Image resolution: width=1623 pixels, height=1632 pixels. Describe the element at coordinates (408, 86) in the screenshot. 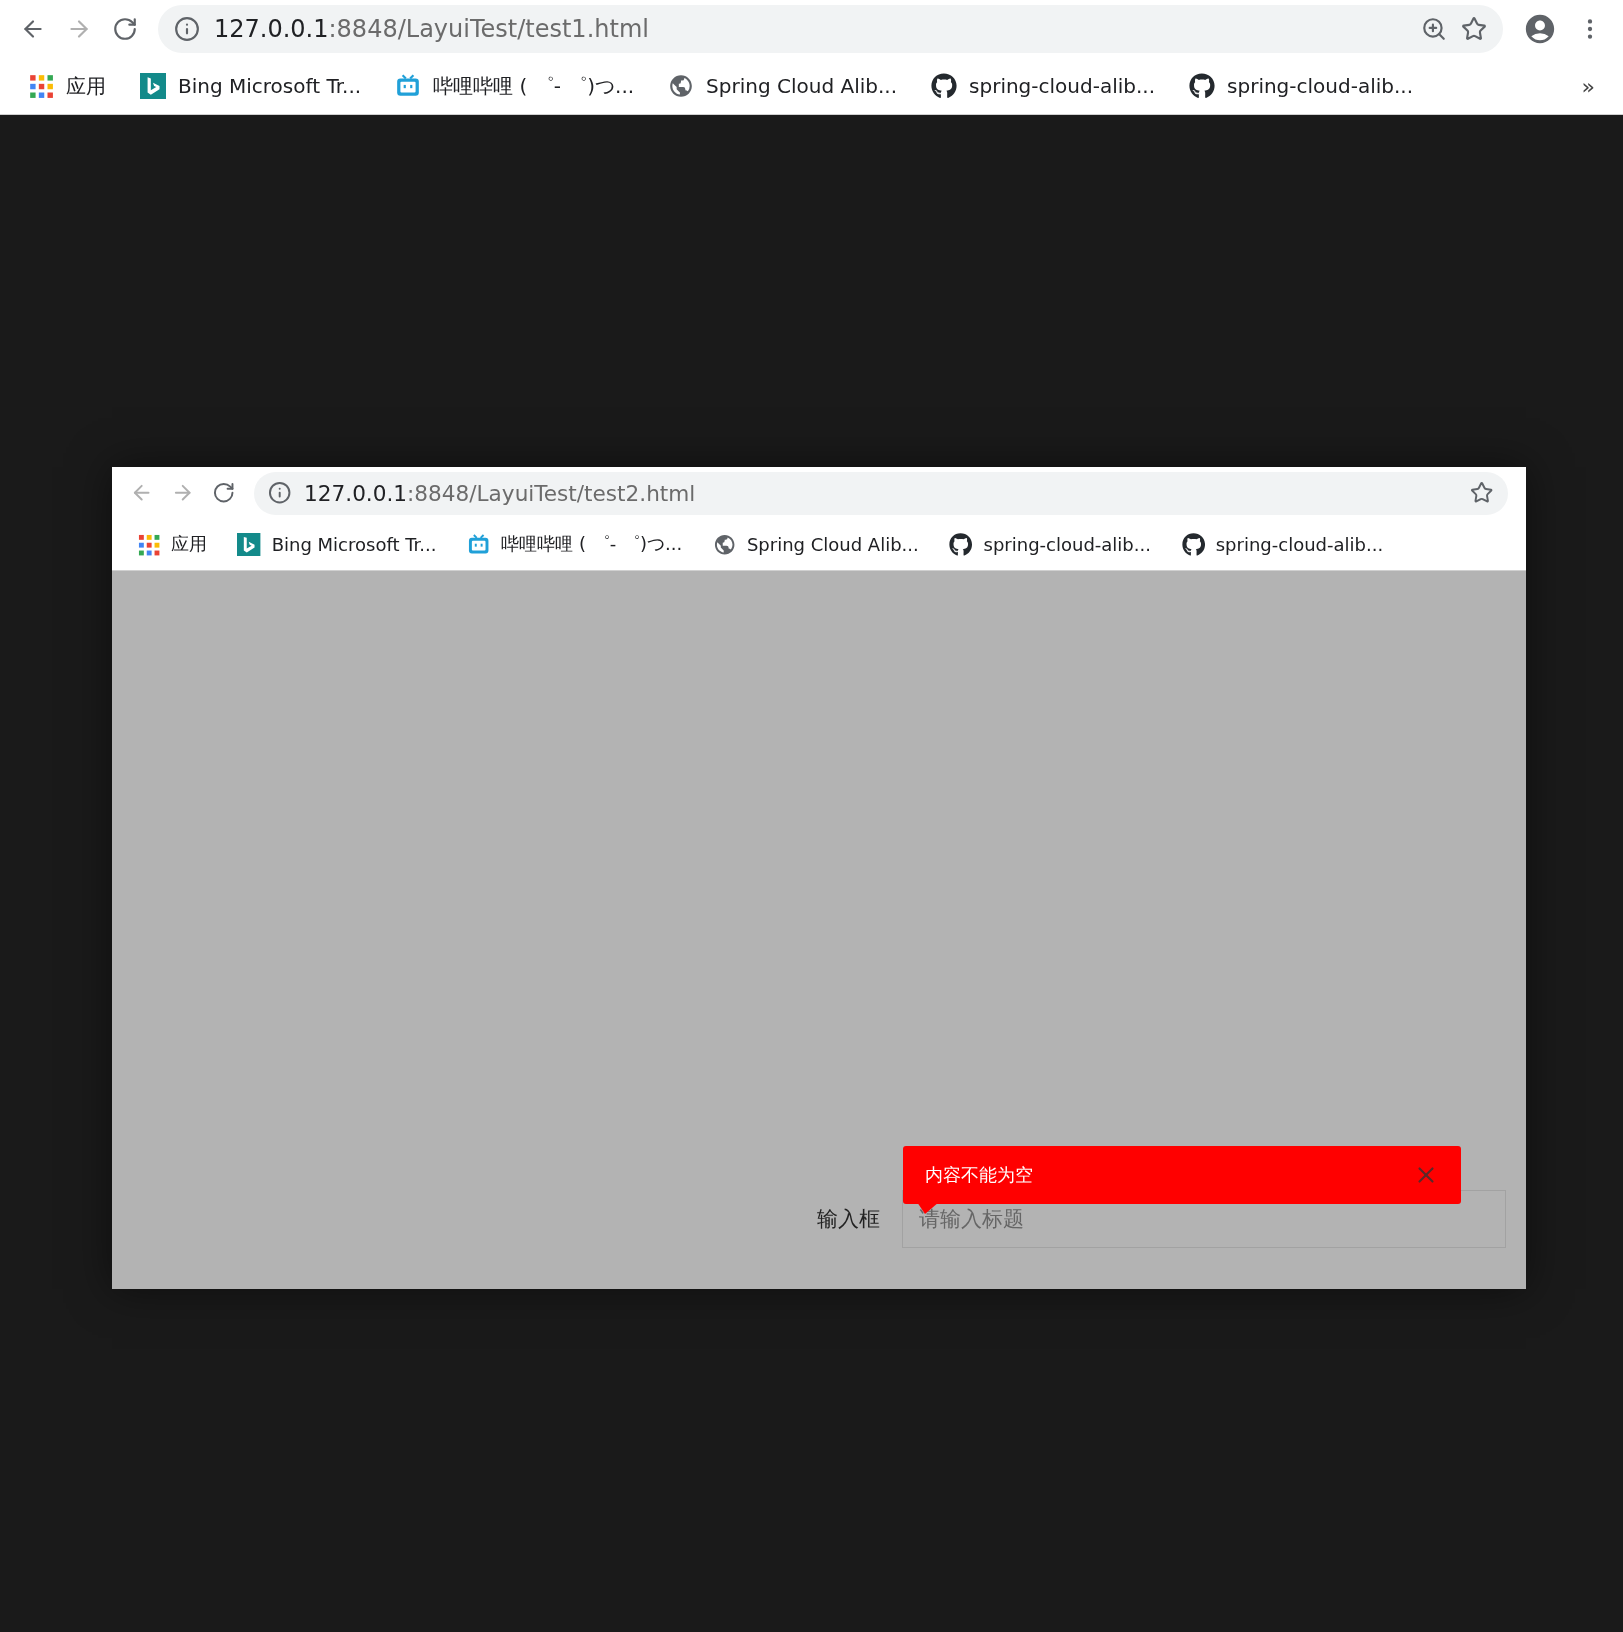

I see `tv-icon` at that location.